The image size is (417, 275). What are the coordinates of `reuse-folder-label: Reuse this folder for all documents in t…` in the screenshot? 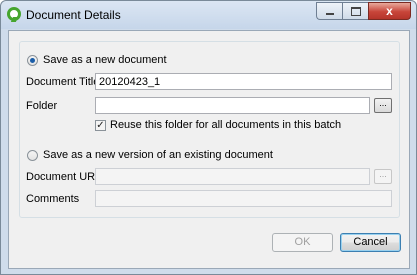 It's located at (225, 125).